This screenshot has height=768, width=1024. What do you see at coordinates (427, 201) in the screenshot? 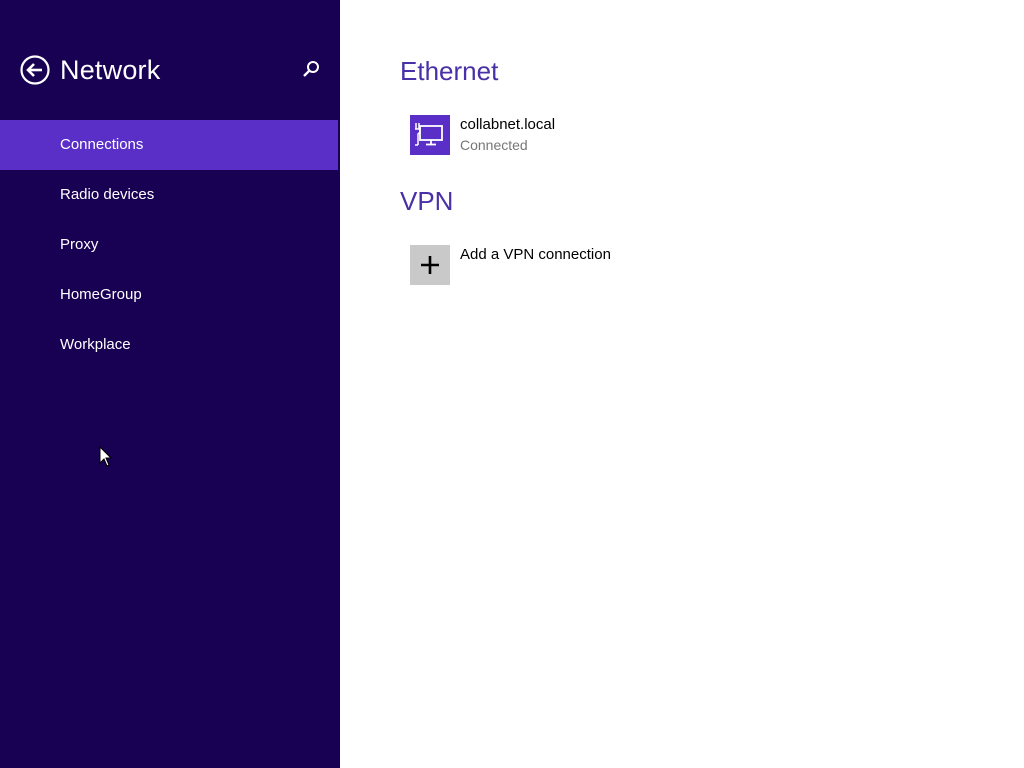
I see `vpn-heading: VPN` at bounding box center [427, 201].